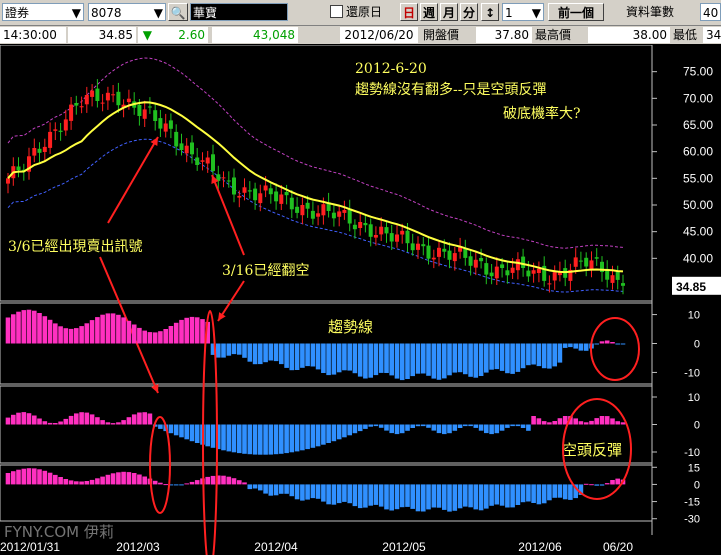  I want to click on day-button: 日, so click(409, 12).